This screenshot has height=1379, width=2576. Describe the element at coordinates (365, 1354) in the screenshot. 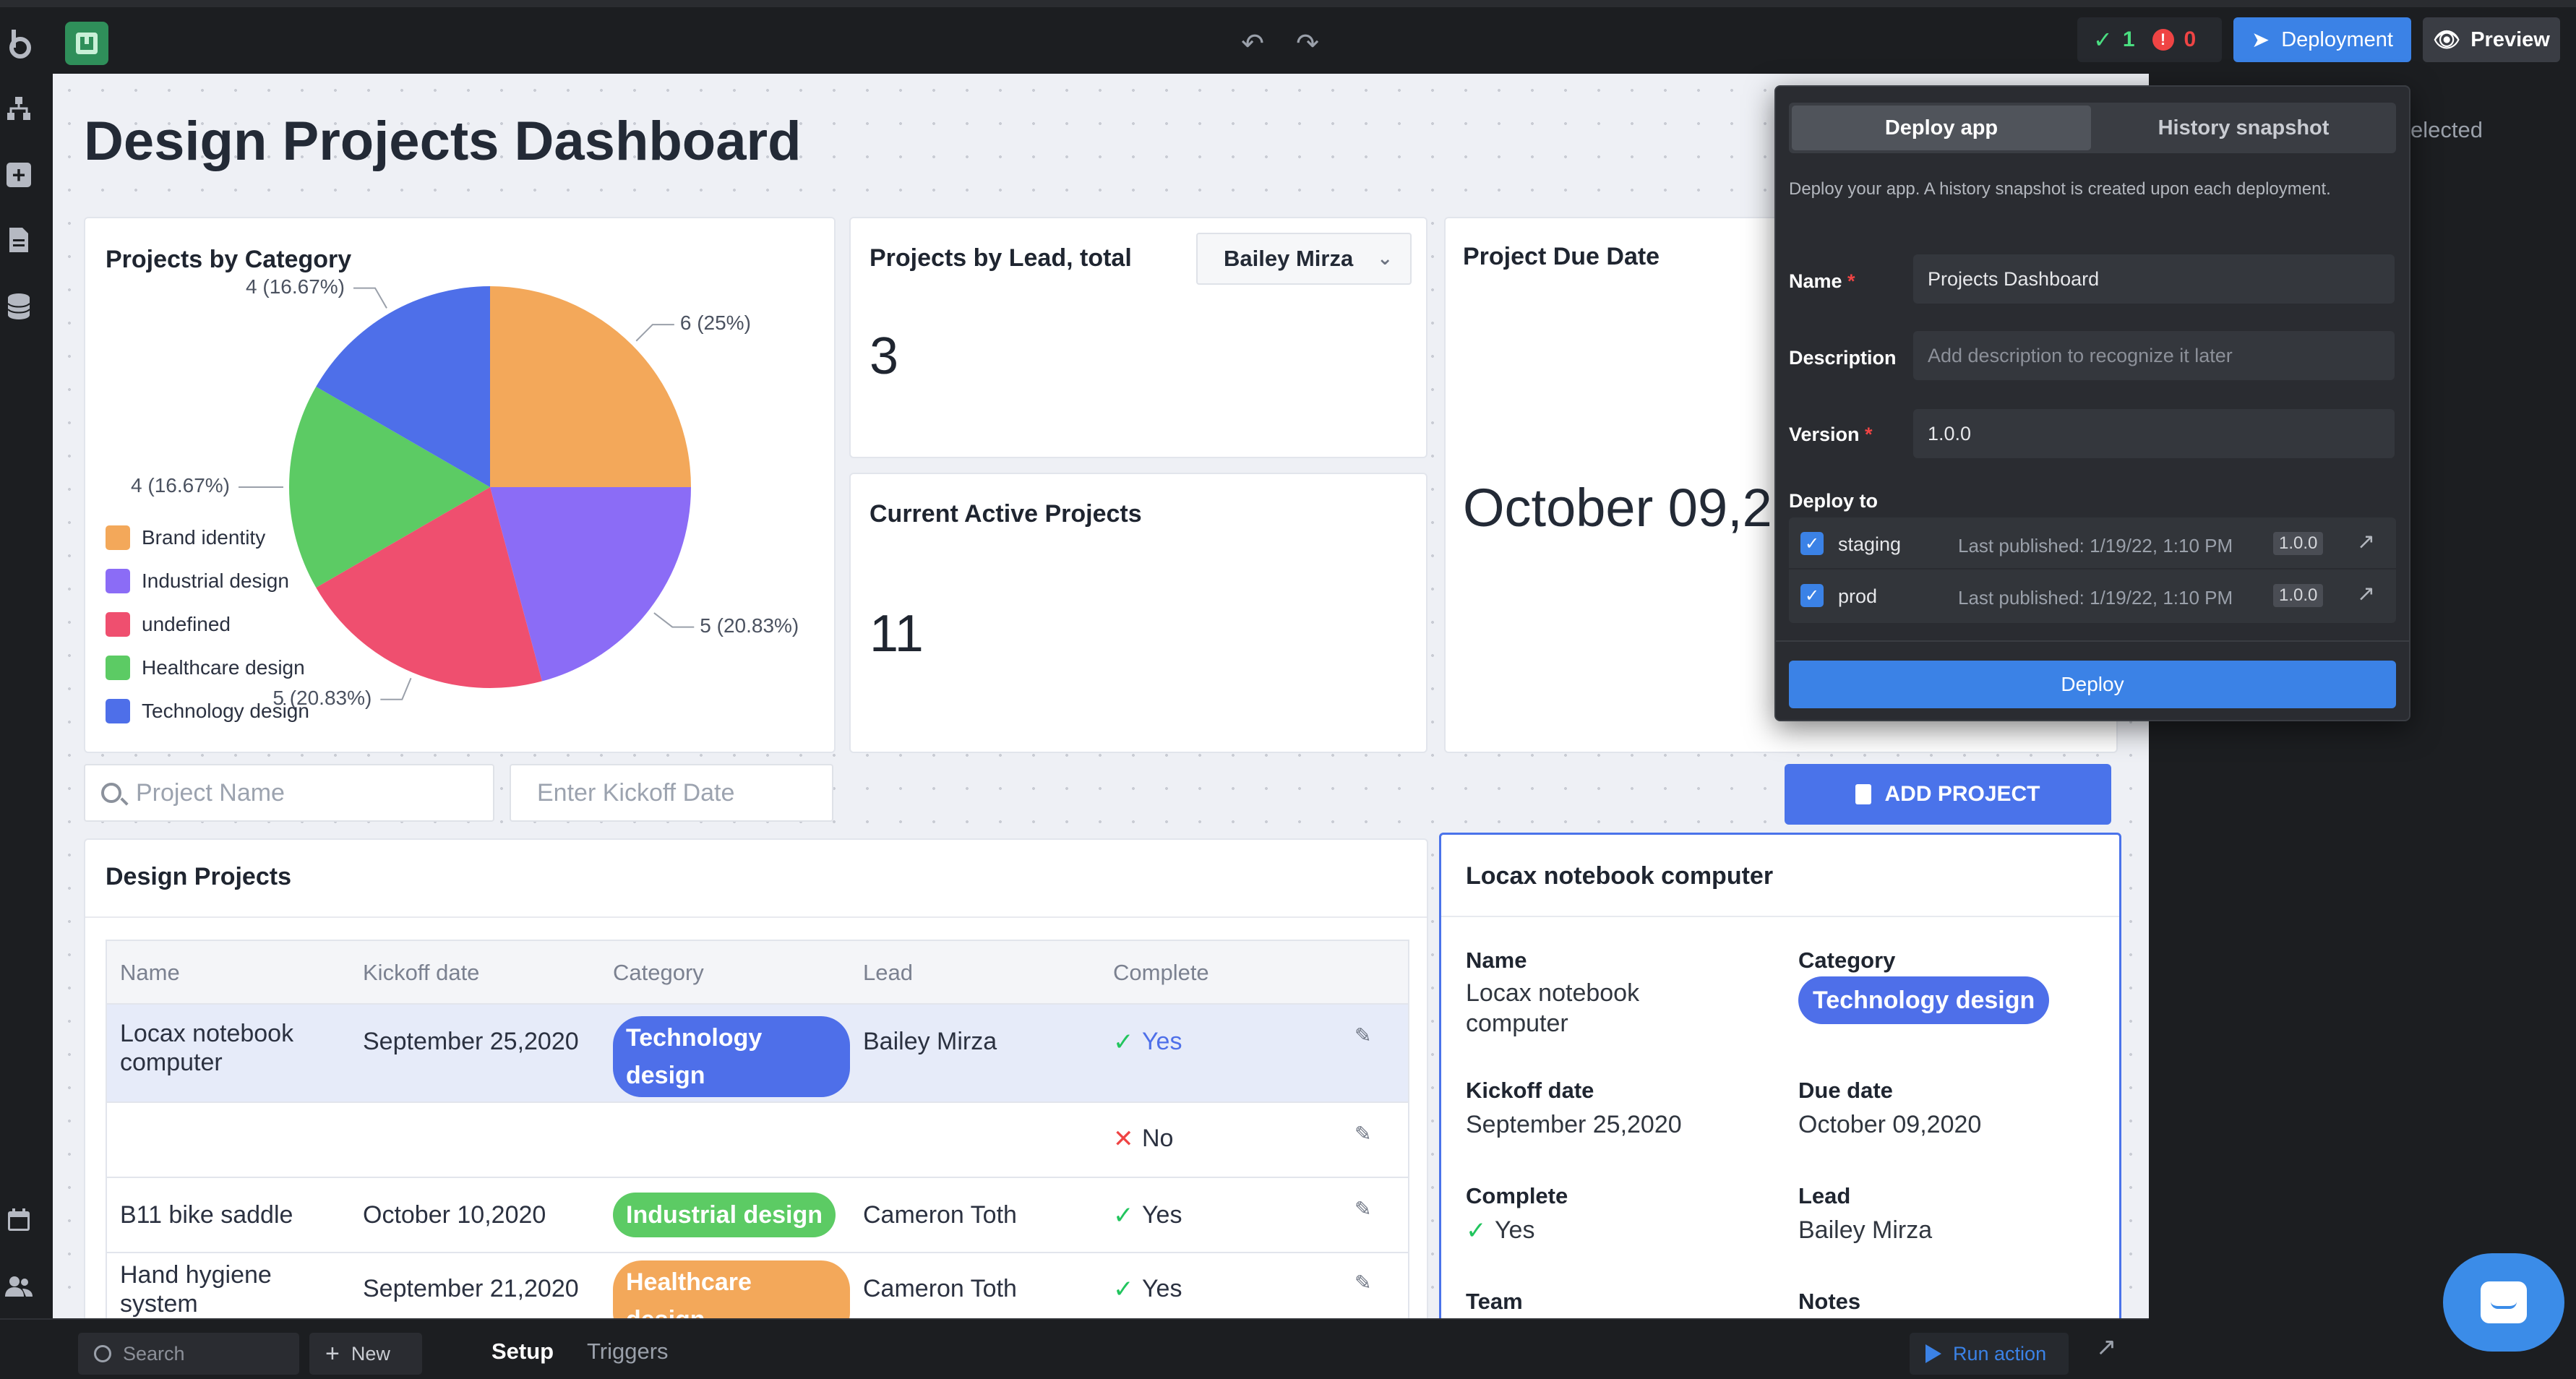

I see `new-query-button: + New` at that location.